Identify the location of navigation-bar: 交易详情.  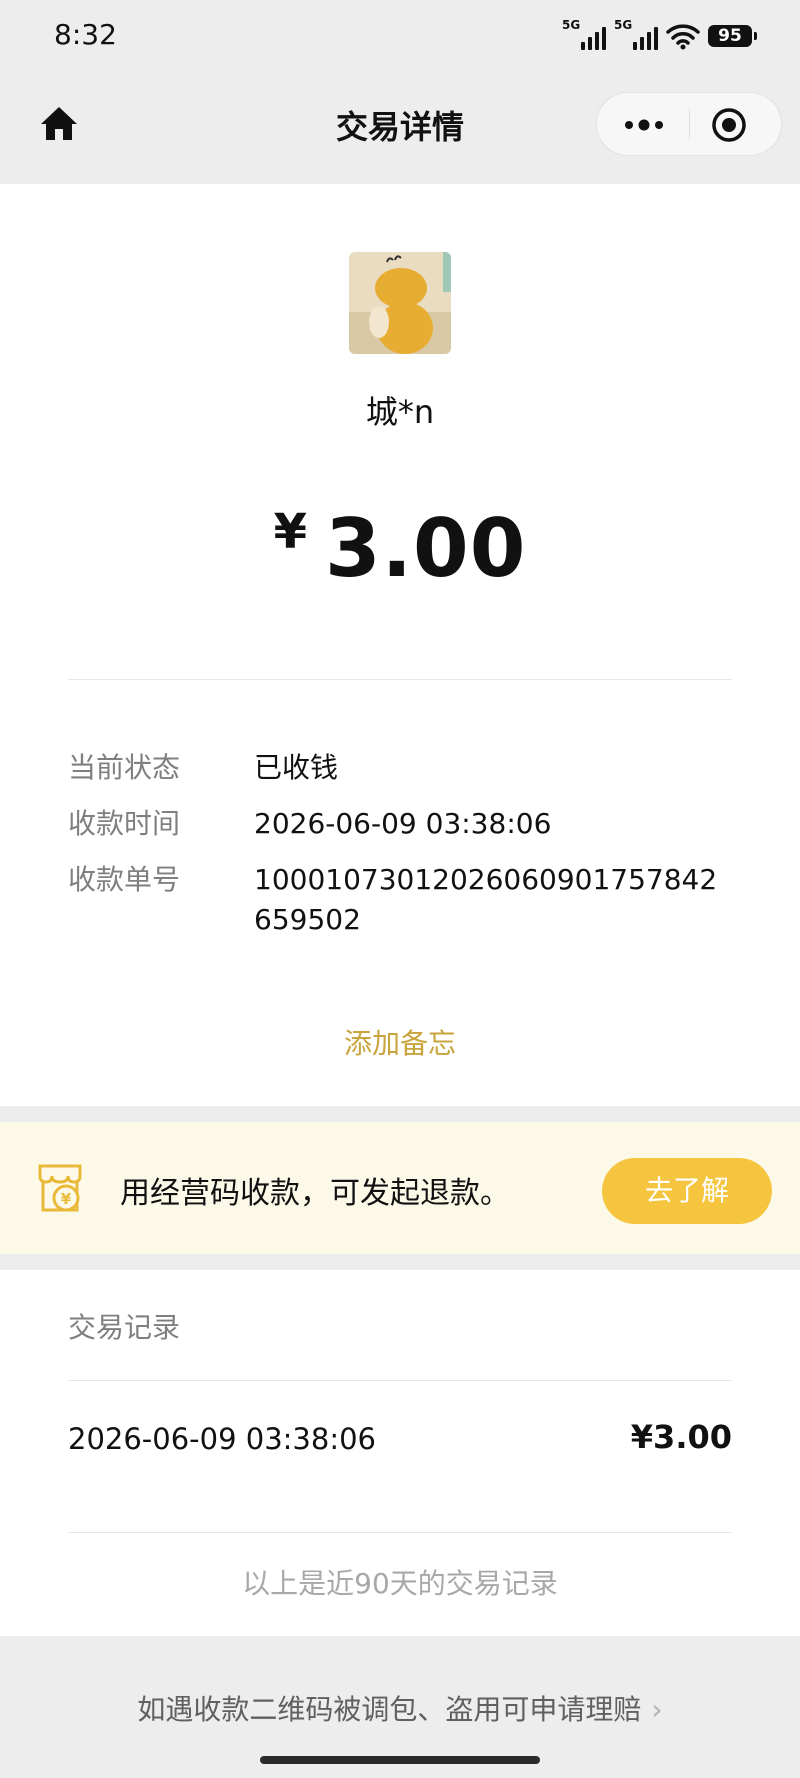
(400, 128).